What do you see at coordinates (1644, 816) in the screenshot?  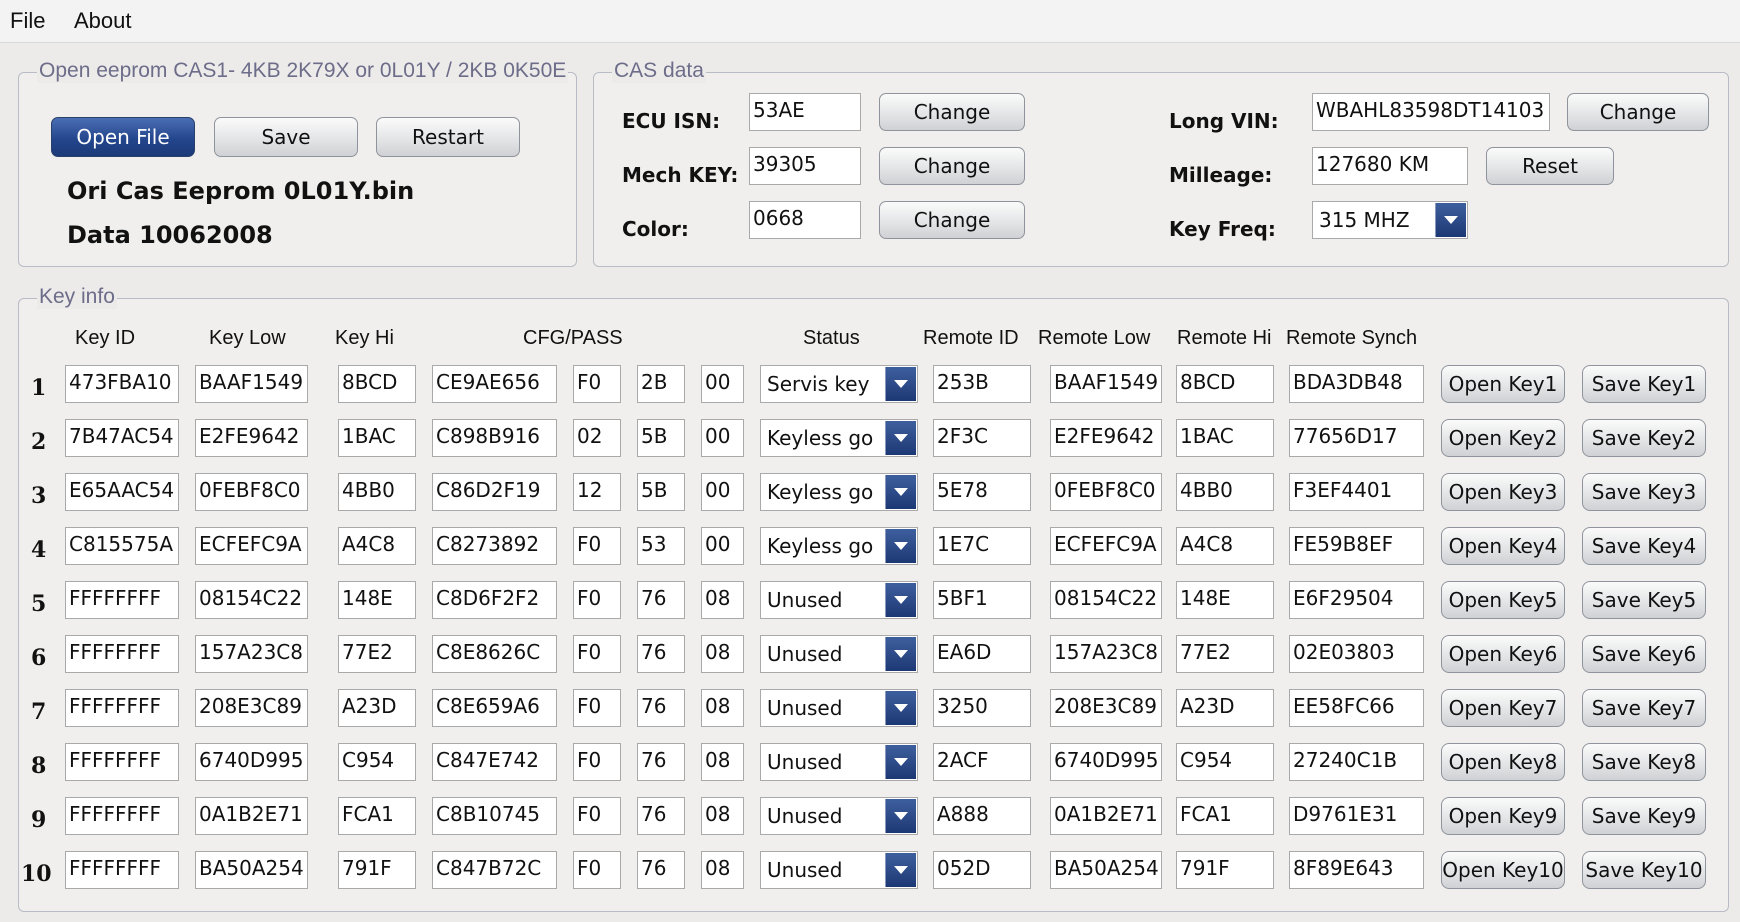 I see `save-key-button: Save Key9` at bounding box center [1644, 816].